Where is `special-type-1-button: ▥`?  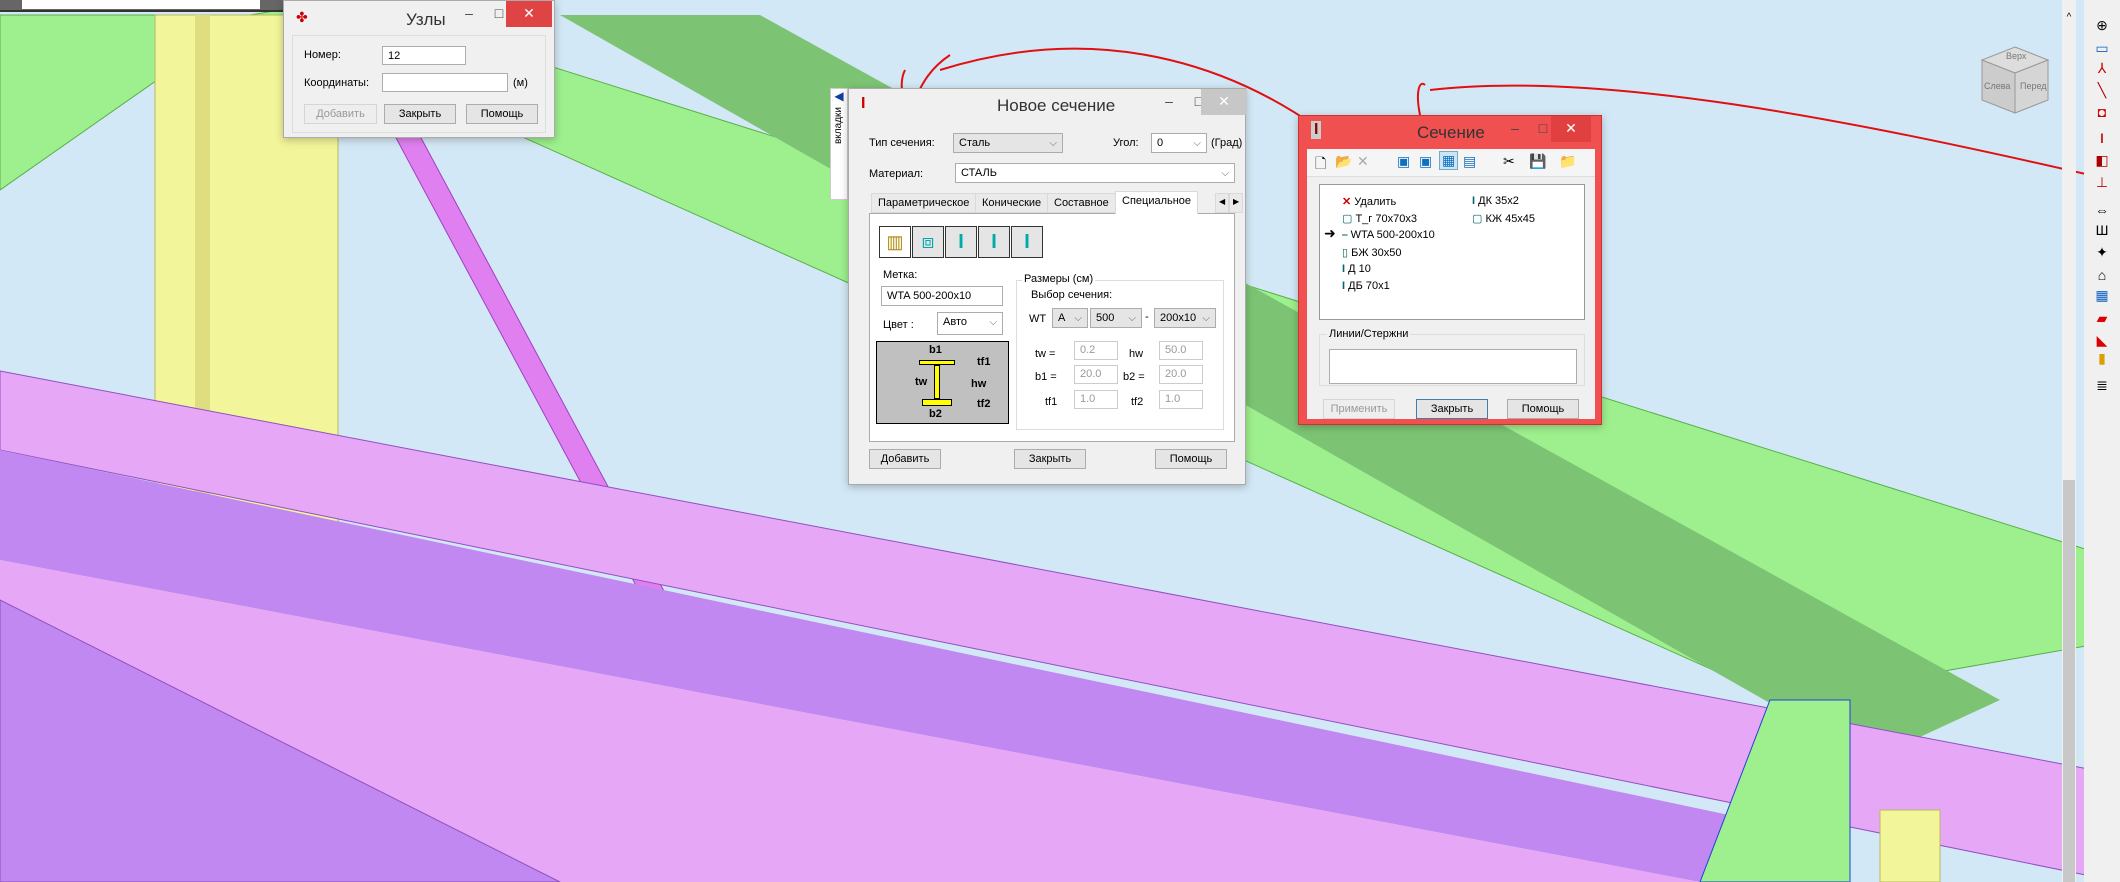 special-type-1-button: ▥ is located at coordinates (895, 242).